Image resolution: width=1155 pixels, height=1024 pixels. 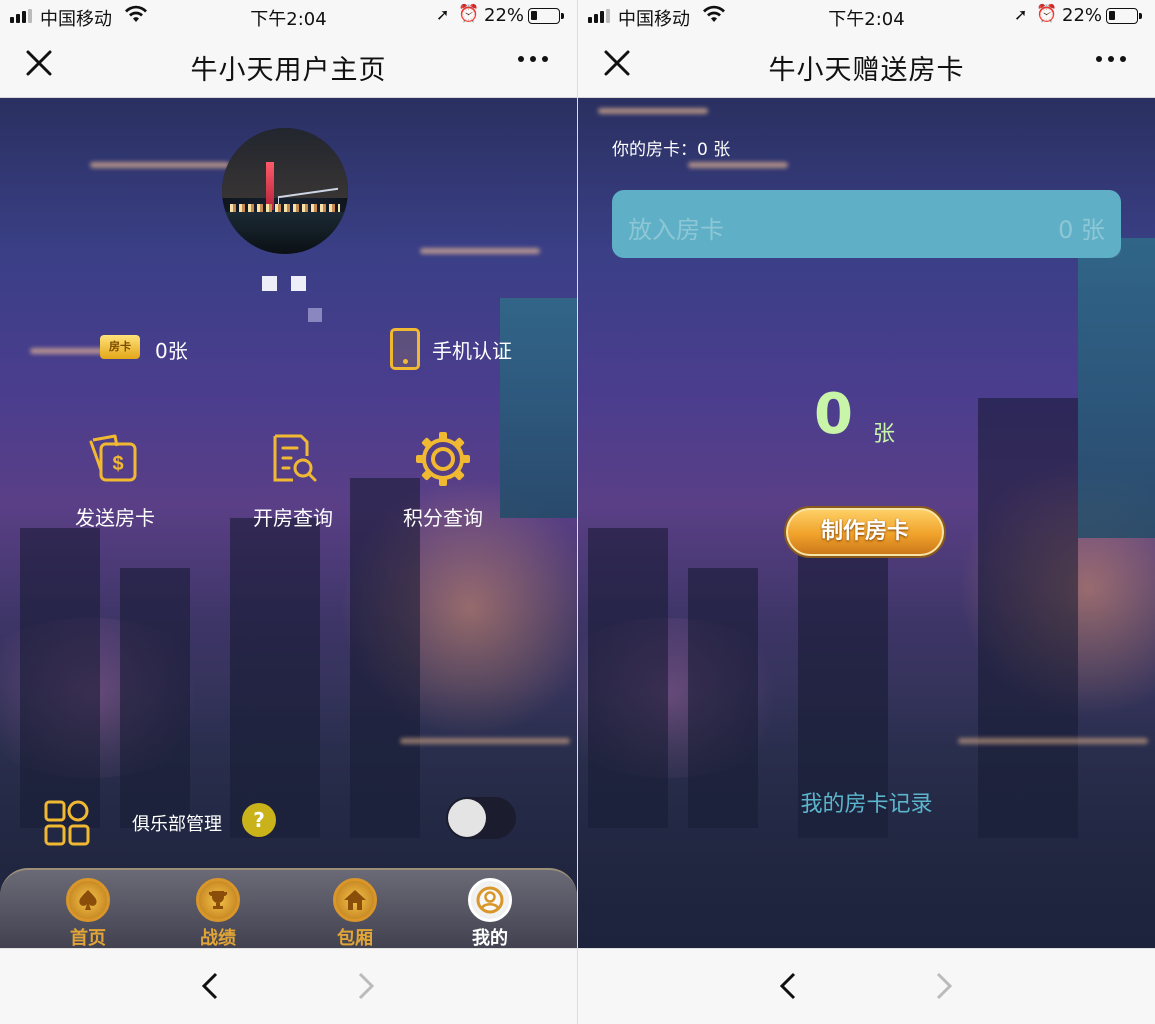 I want to click on spade-icon, so click(x=88, y=900).